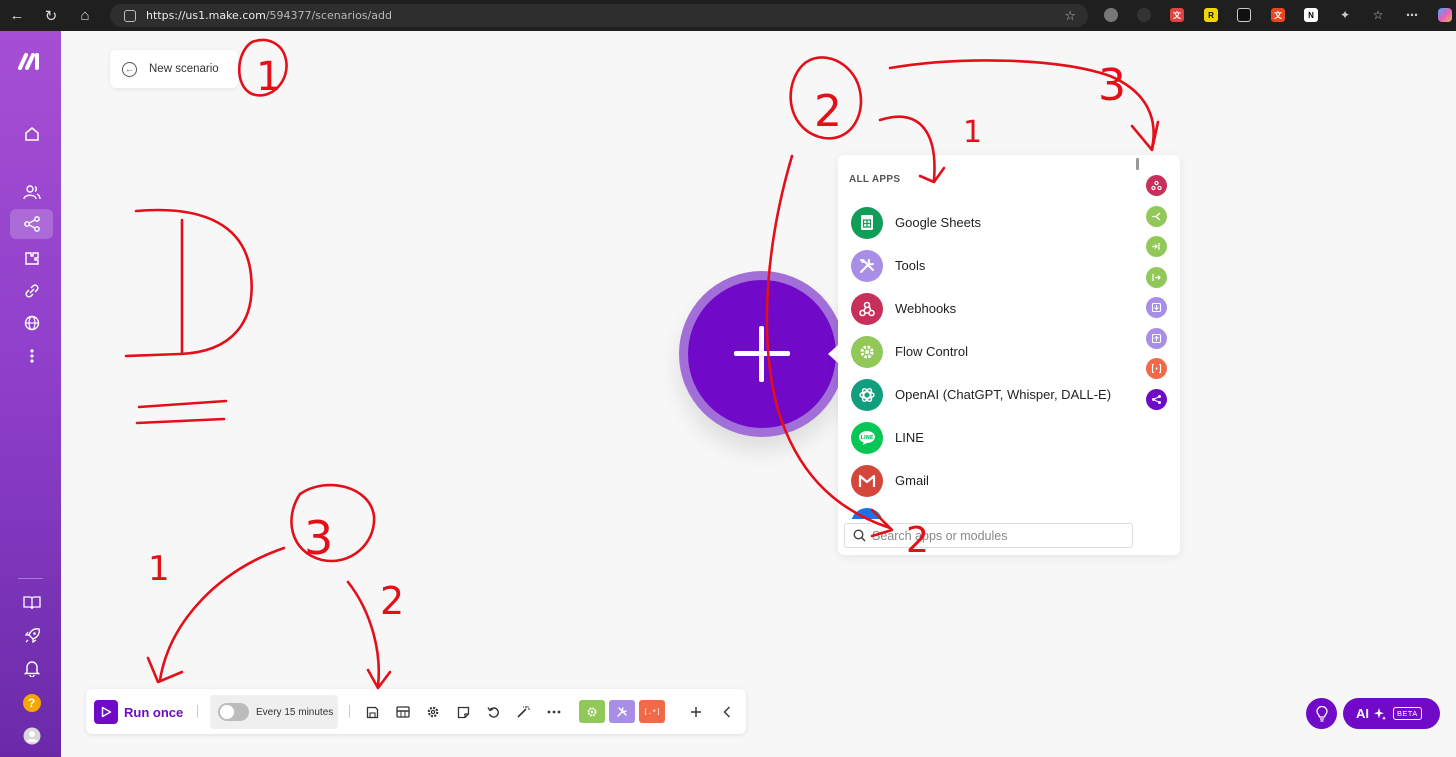 This screenshot has width=1456, height=757. I want to click on flow-control-shortcut, so click(592, 711).